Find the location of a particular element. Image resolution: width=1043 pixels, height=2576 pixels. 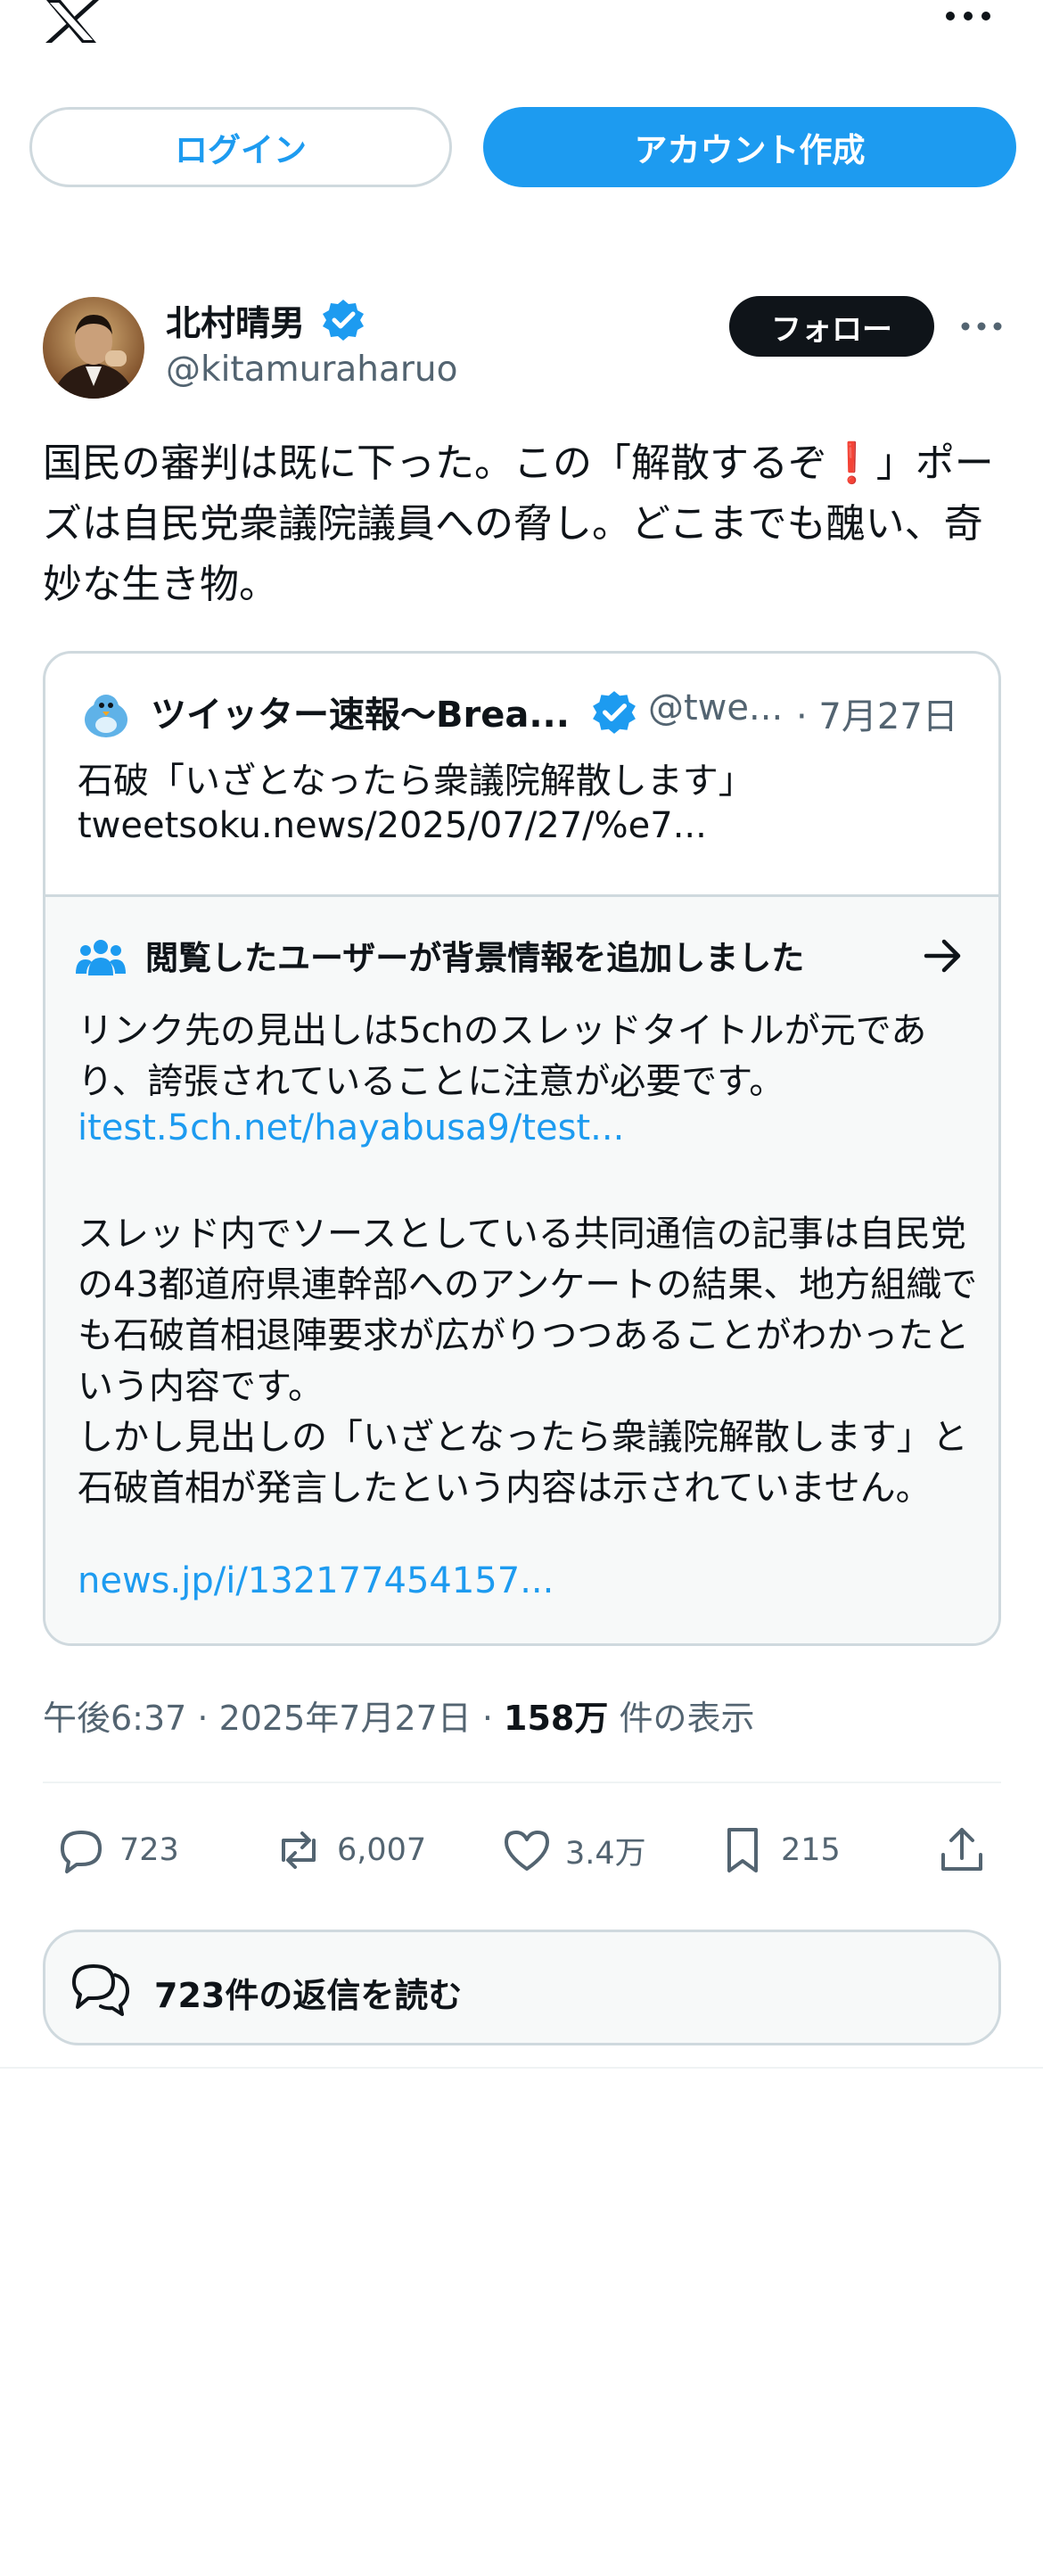

reply-count: 723 is located at coordinates (149, 1850).